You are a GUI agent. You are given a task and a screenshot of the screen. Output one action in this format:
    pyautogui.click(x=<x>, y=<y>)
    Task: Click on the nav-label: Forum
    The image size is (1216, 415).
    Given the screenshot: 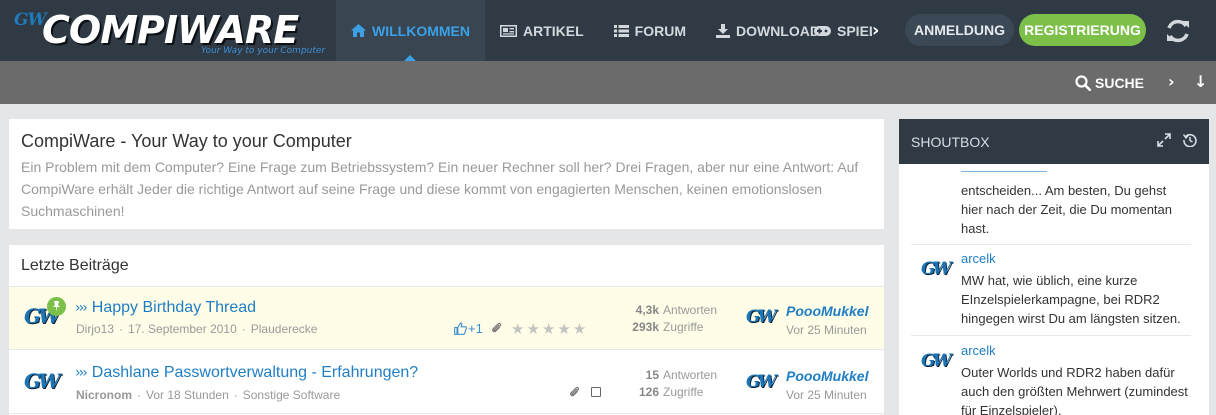 What is the action you would take?
    pyautogui.click(x=660, y=30)
    